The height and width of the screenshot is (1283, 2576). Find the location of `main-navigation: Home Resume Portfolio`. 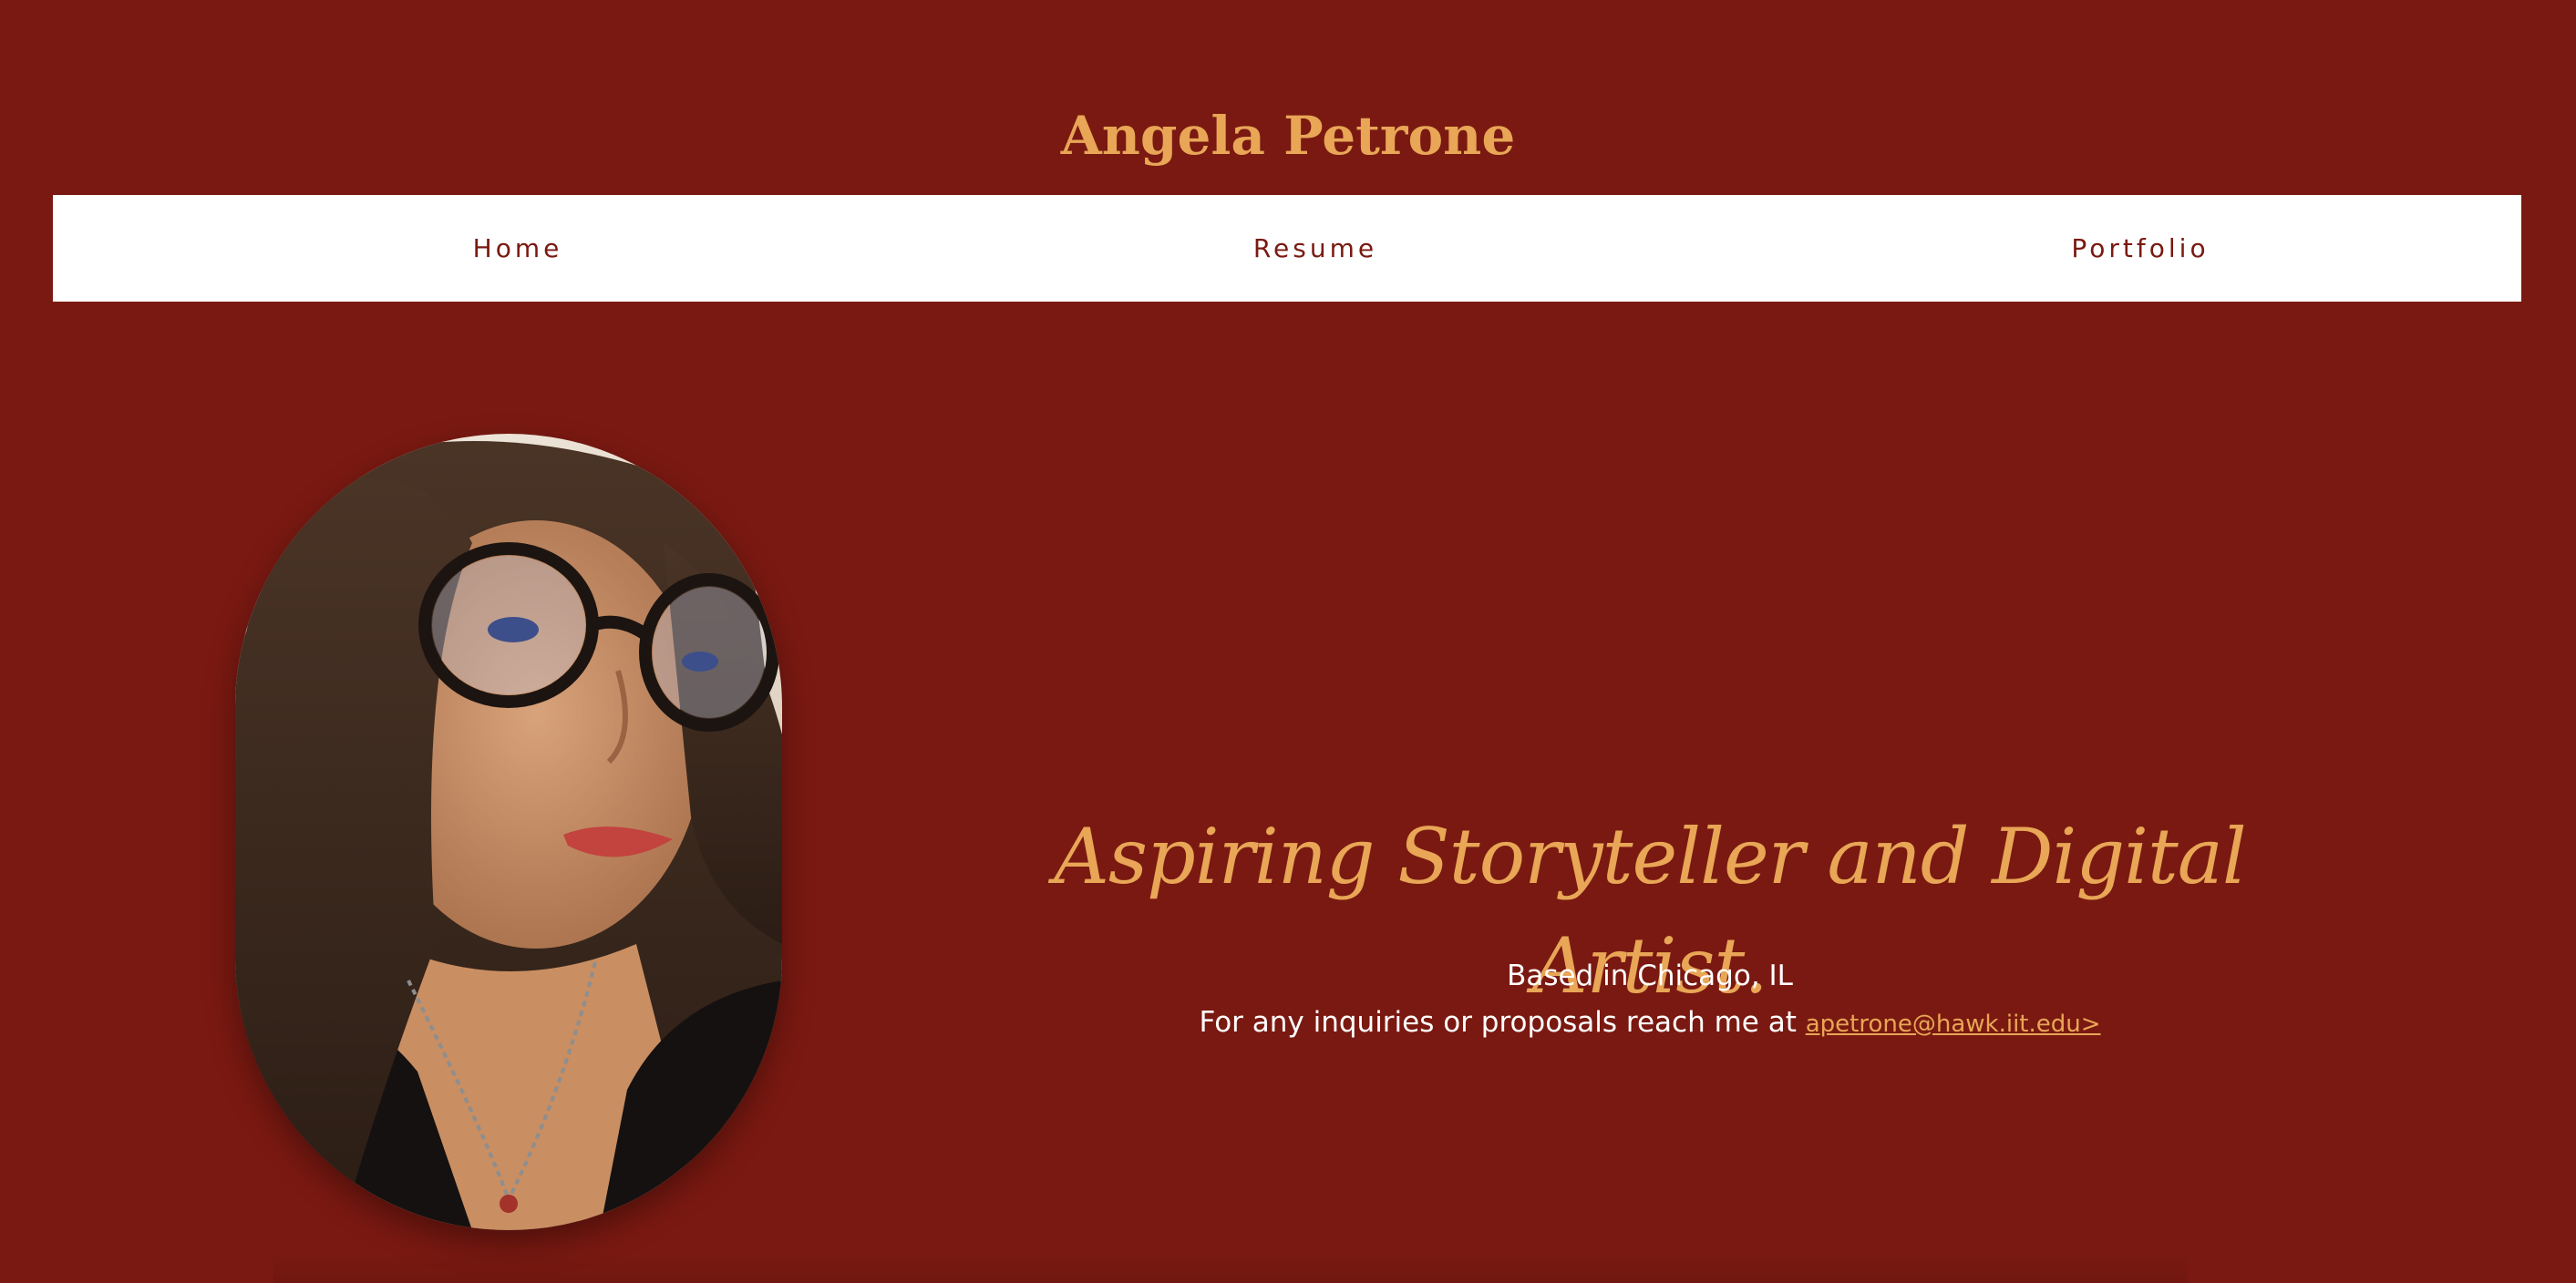

main-navigation: Home Resume Portfolio is located at coordinates (1287, 249).